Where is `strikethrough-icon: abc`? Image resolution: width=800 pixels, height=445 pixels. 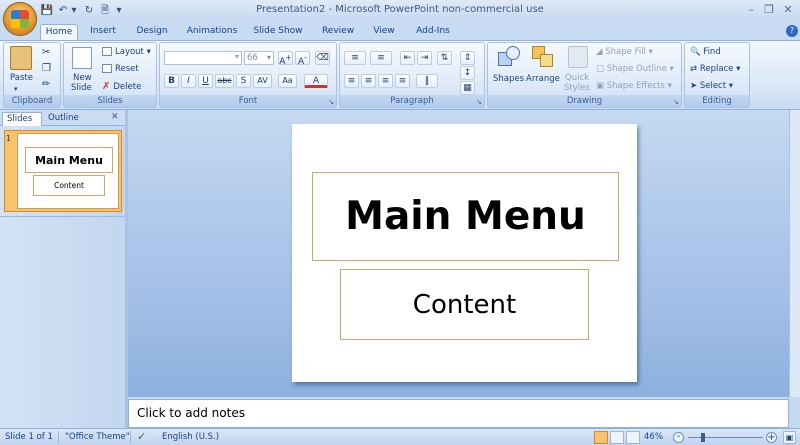
strikethrough-icon: abc is located at coordinates (224, 81).